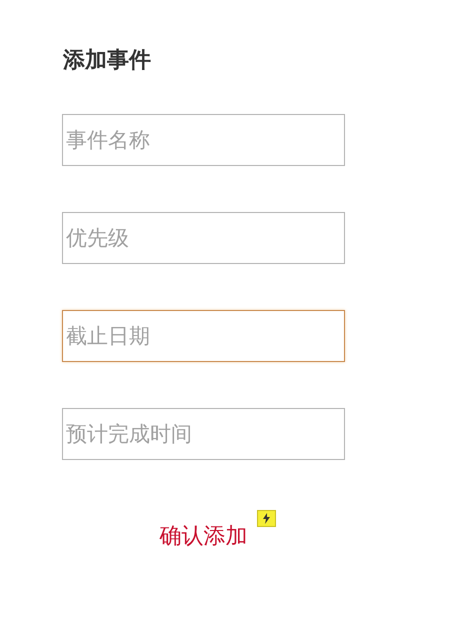 The width and height of the screenshot is (464, 644). I want to click on input-field: 预计完成时间, so click(203, 434).